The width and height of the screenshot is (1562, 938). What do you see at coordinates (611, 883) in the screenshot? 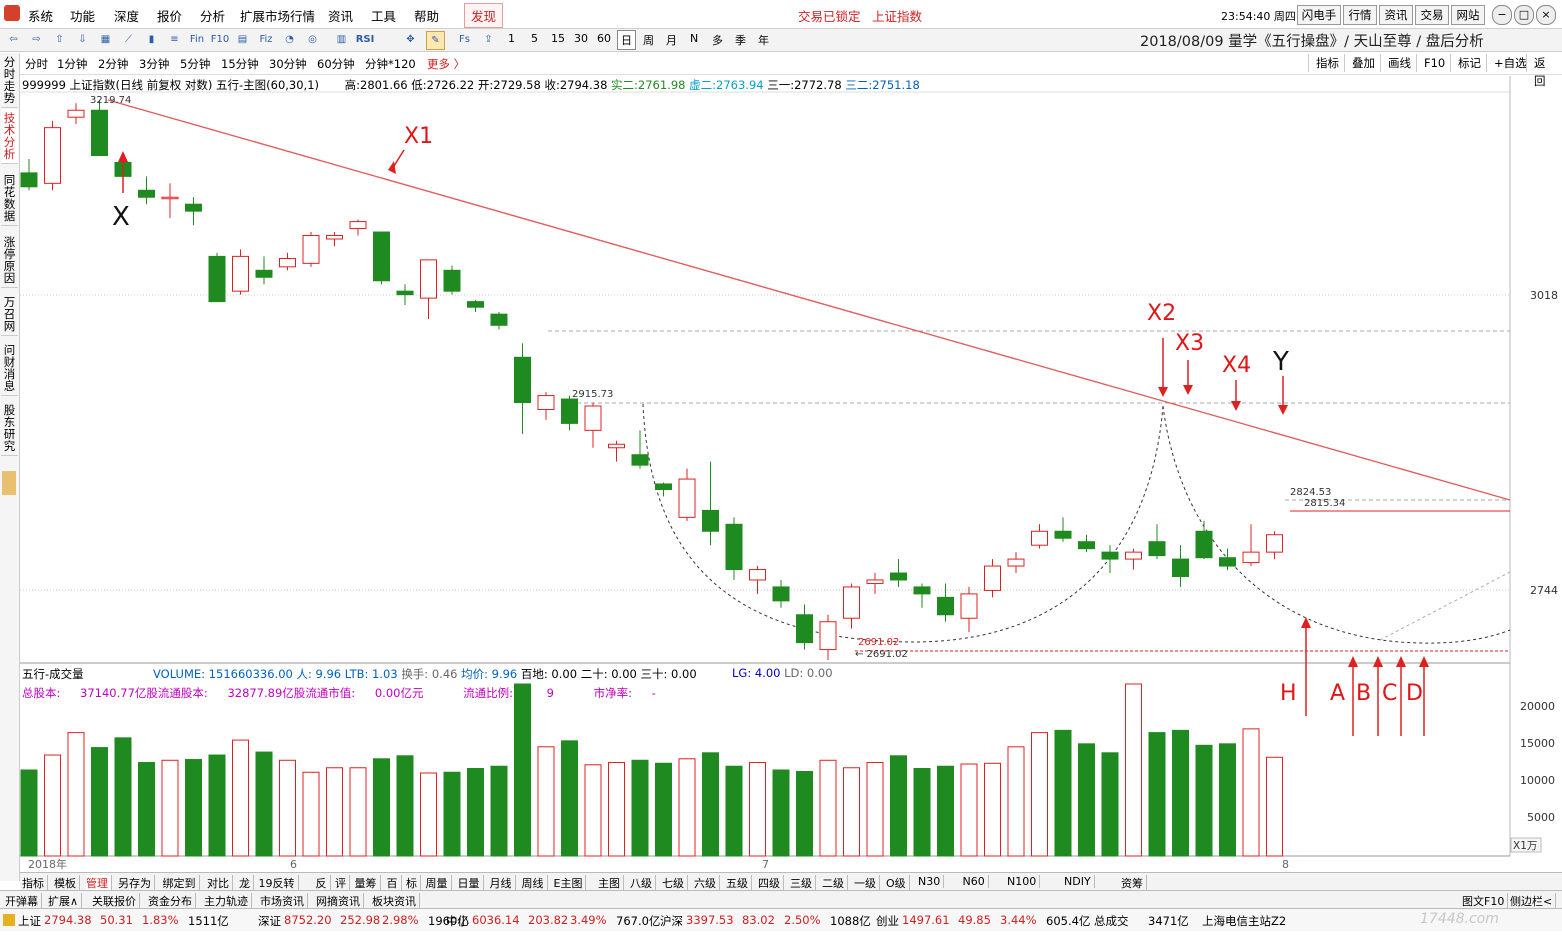
I see `indicator-tab: 主图` at bounding box center [611, 883].